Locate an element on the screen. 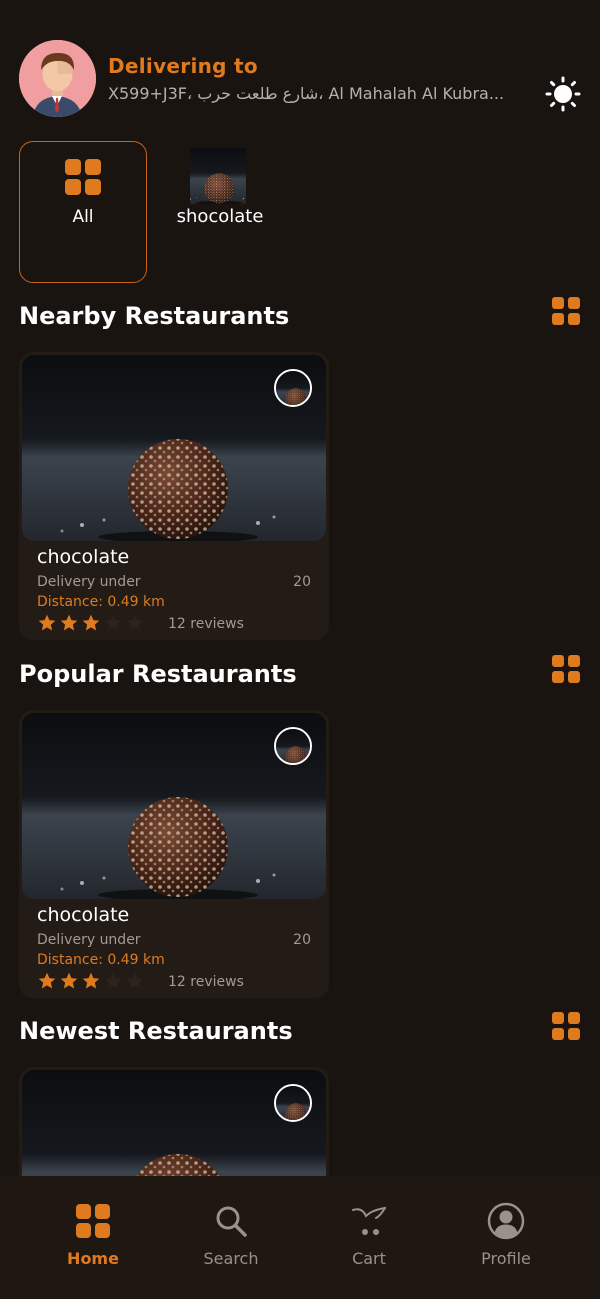 Image resolution: width=600 pixels, height=1299 pixels. section-title-newest: Newest Restaurants is located at coordinates (156, 1031).